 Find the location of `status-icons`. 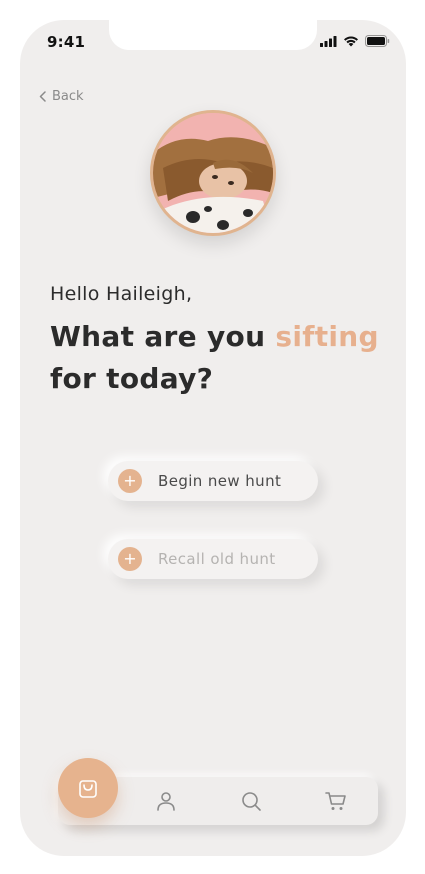

status-icons is located at coordinates (355, 41).